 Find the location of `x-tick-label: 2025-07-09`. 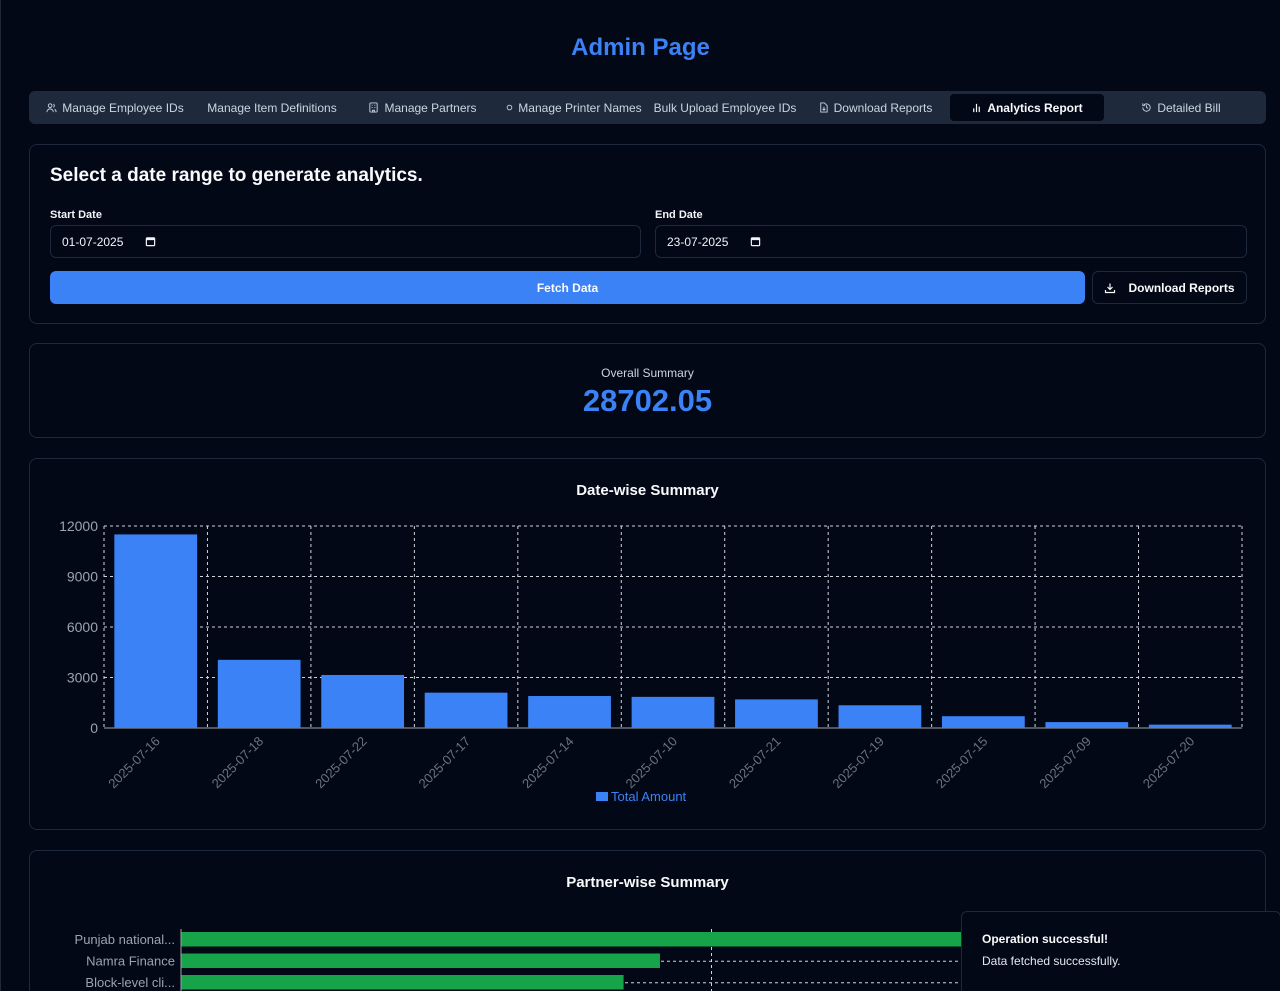

x-tick-label: 2025-07-09 is located at coordinates (1065, 763).